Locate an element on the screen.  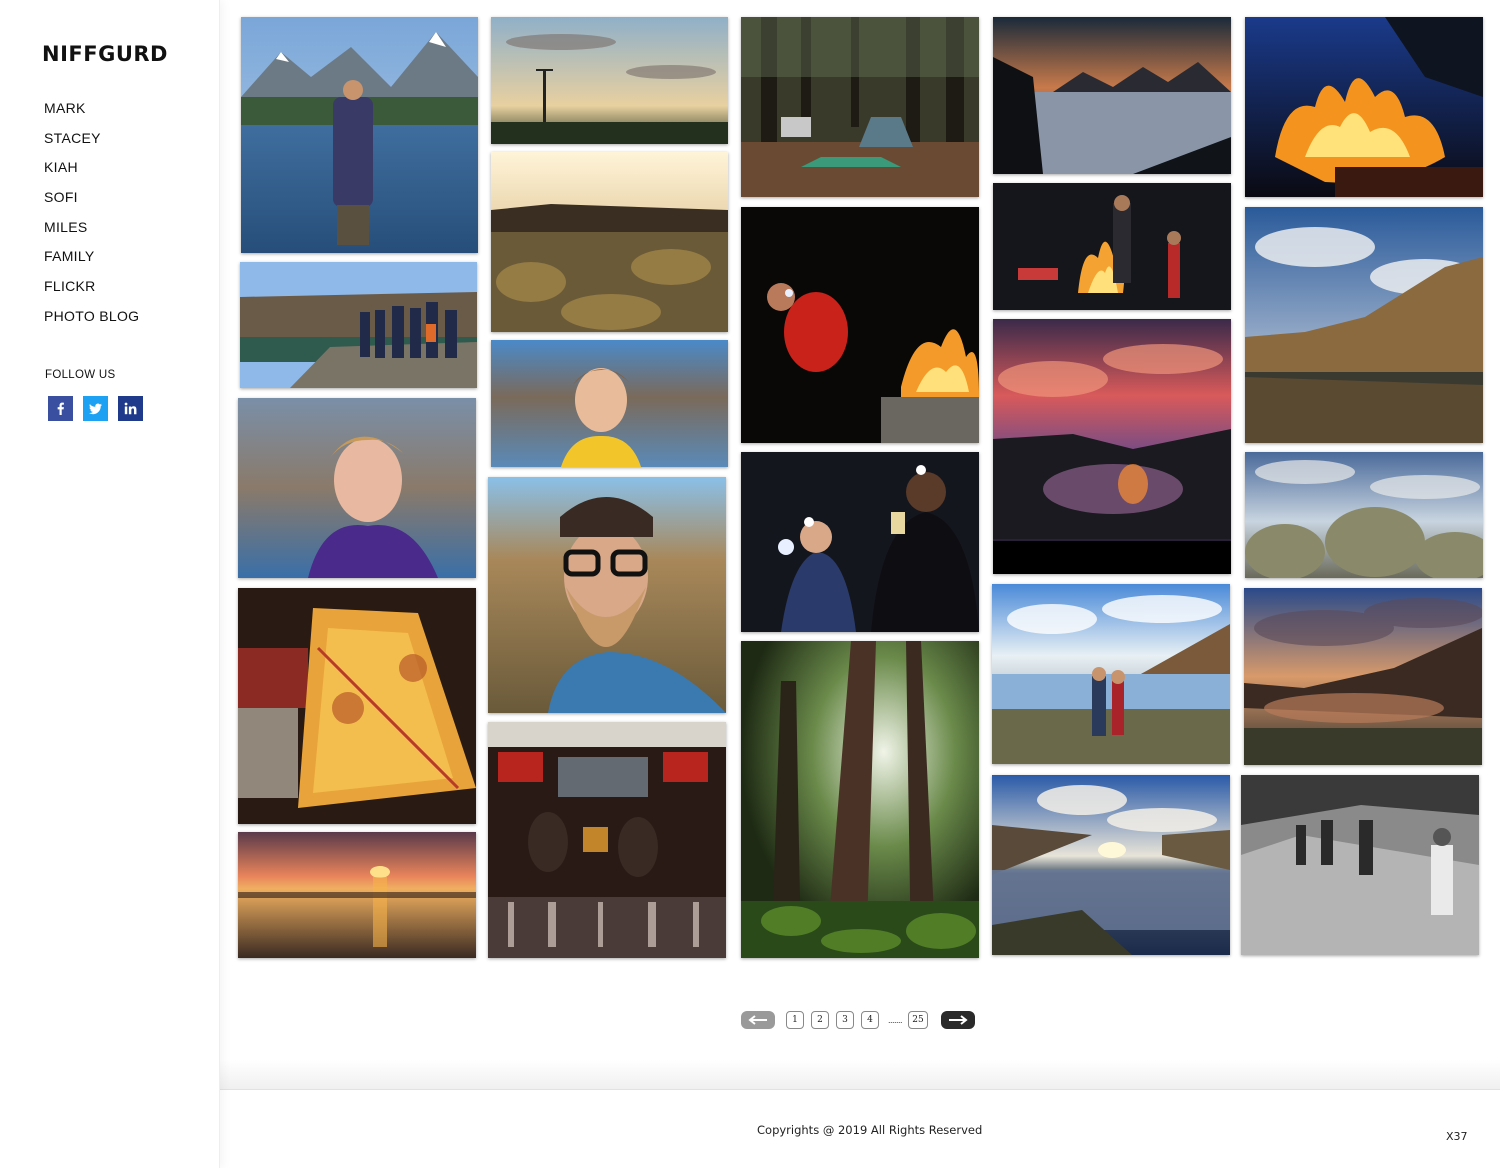
photo-forest-campsite is located at coordinates (860, 107).